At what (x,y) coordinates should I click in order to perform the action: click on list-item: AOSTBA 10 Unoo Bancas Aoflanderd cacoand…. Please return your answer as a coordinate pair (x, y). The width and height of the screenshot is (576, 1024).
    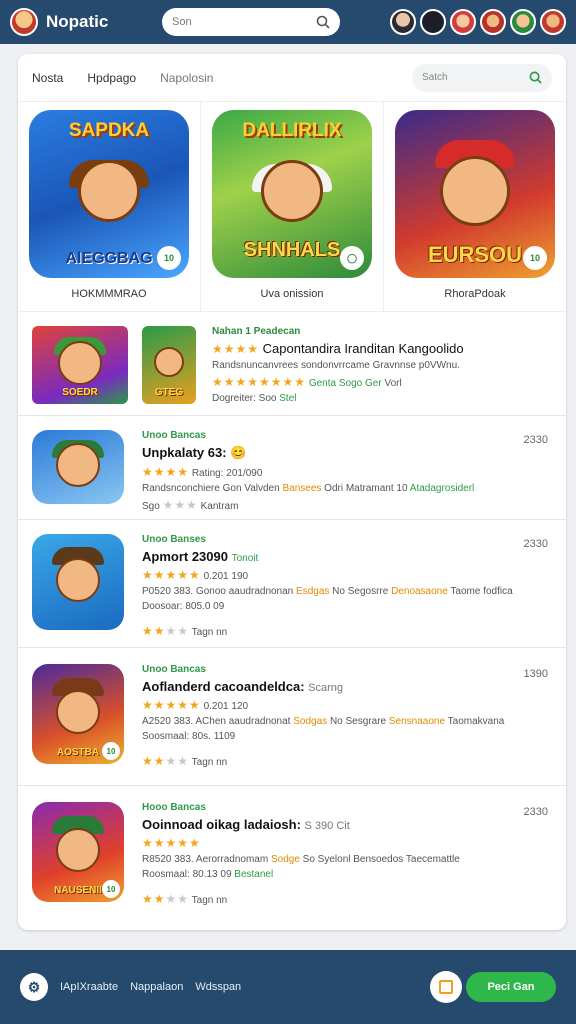
    Looking at the image, I should click on (292, 717).